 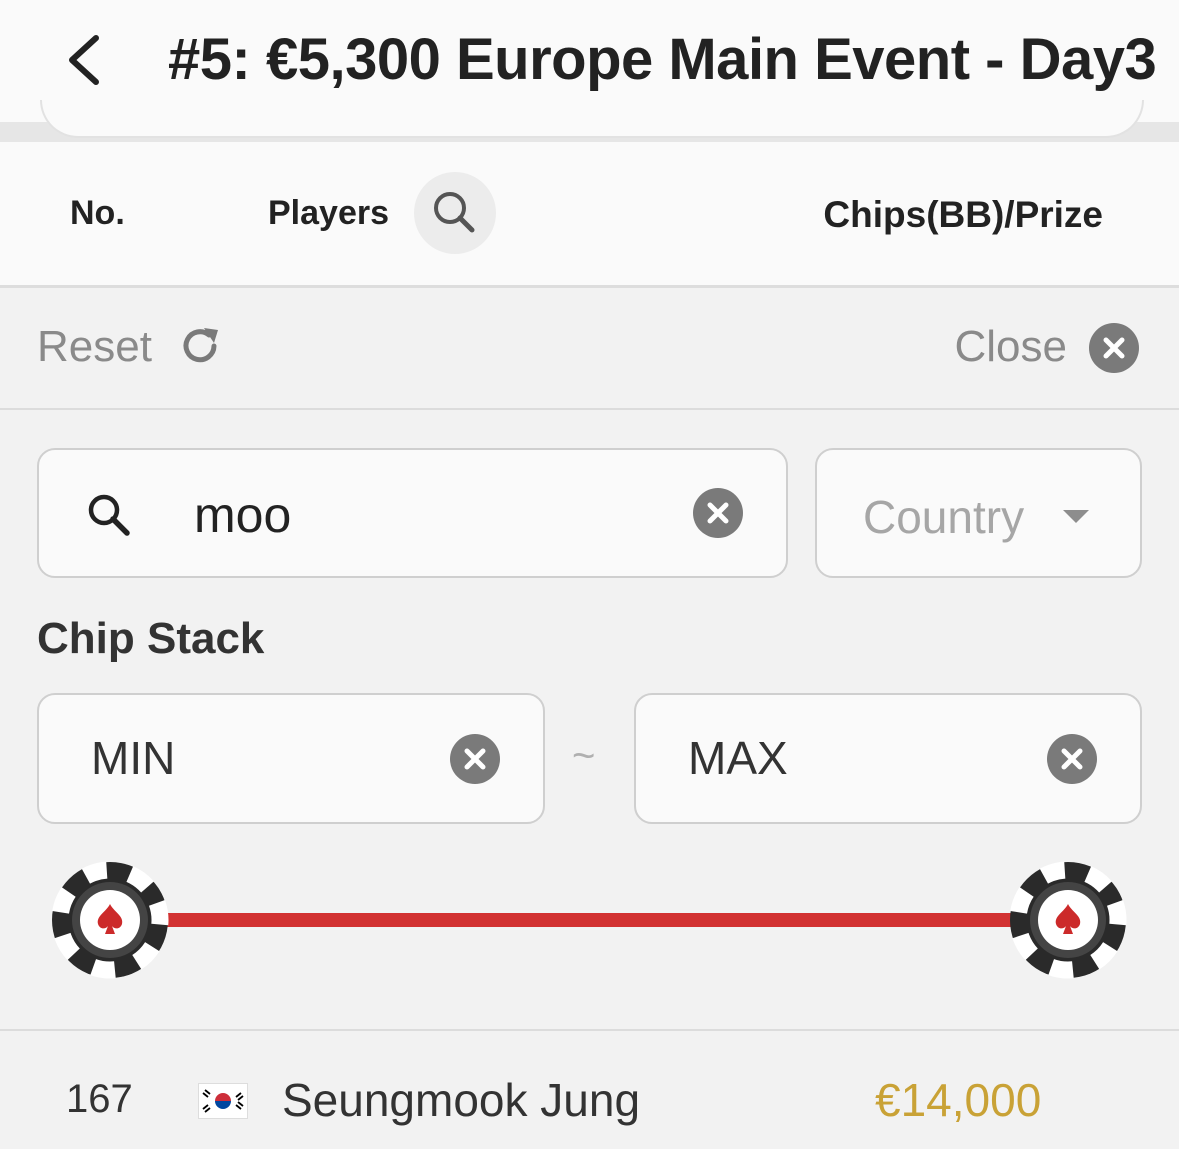 I want to click on column-no: No., so click(x=97, y=213).